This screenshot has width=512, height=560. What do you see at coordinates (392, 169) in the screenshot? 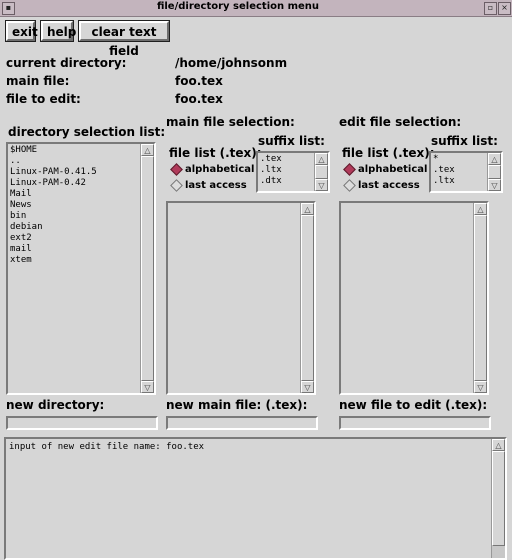
I see `edit-sort-alphabetical-label: alphabetical` at bounding box center [392, 169].